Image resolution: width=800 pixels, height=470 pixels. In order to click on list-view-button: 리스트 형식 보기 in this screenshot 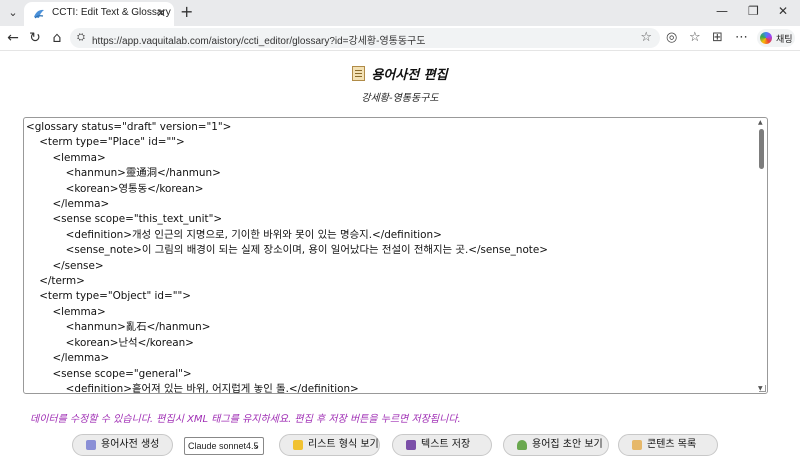, I will do `click(329, 445)`.